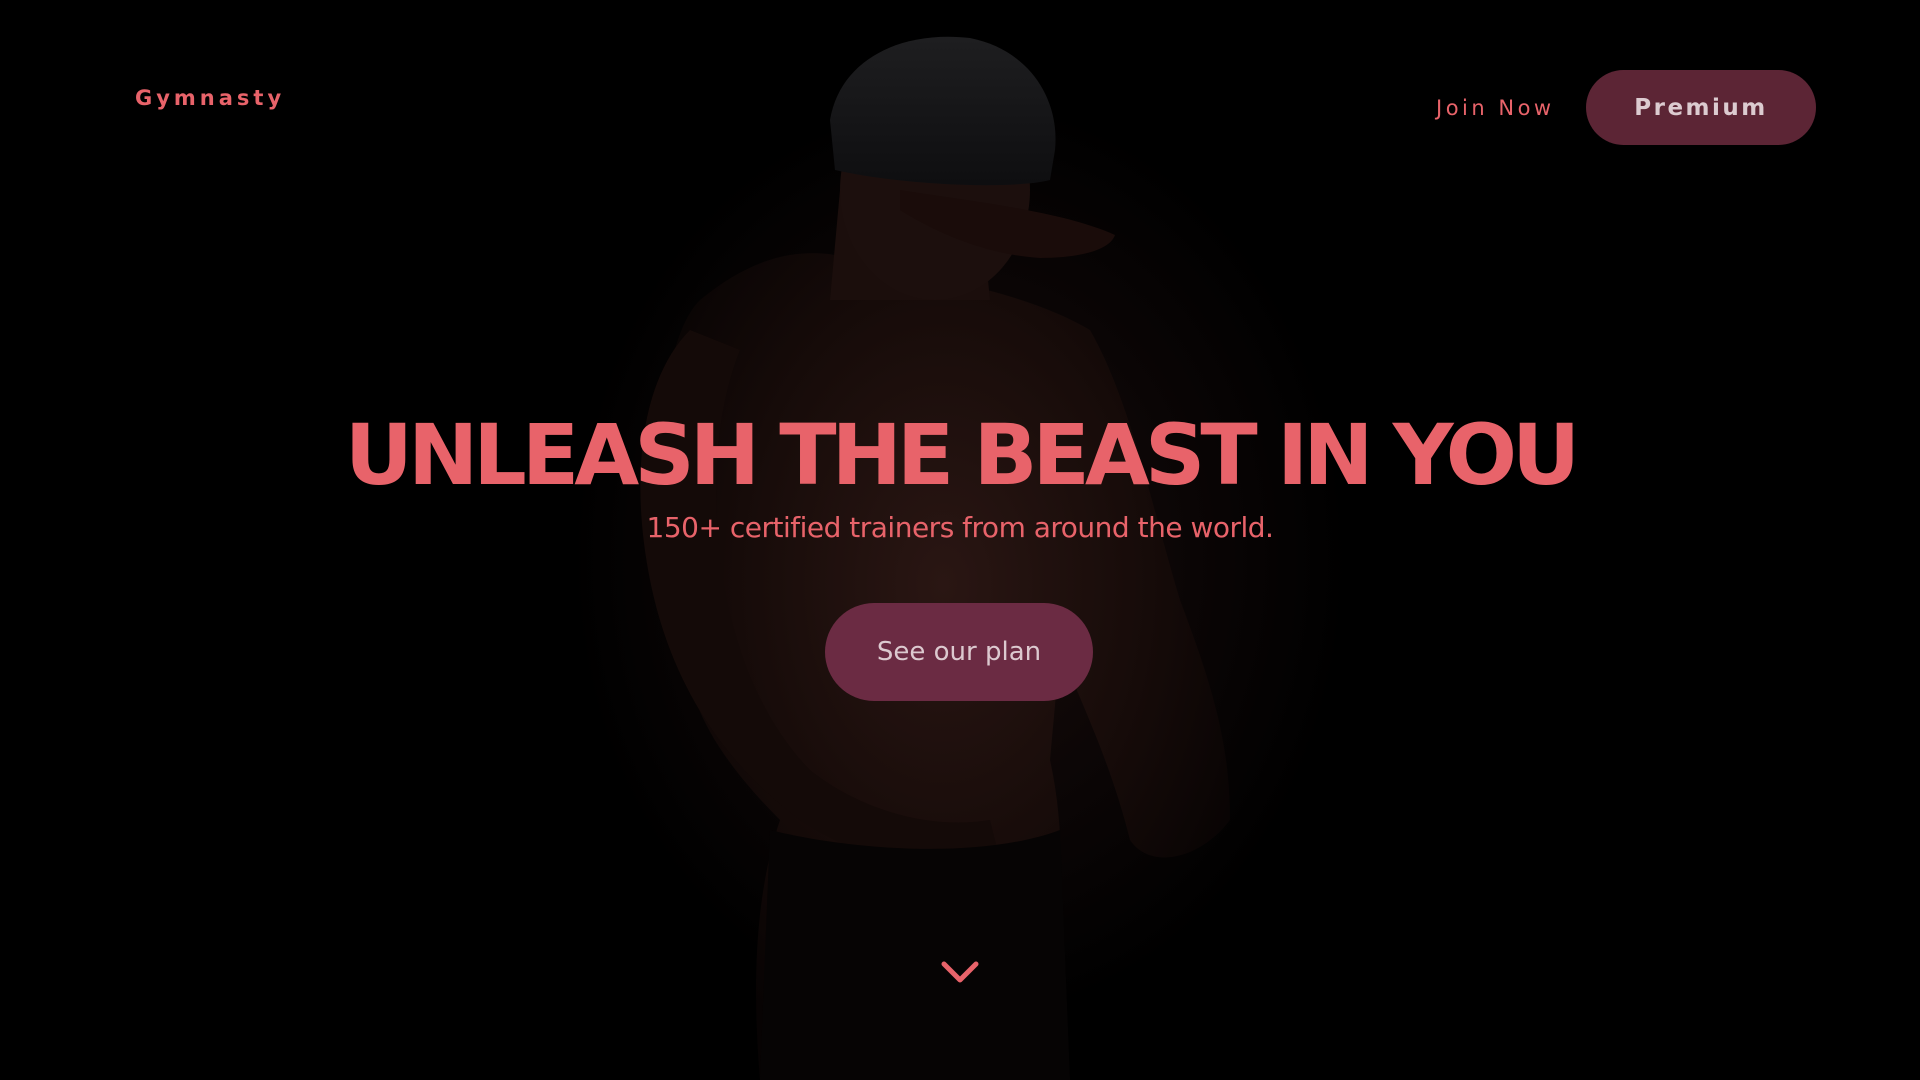 The image size is (1920, 1080). I want to click on brand-logo: Gymnasty, so click(210, 98).